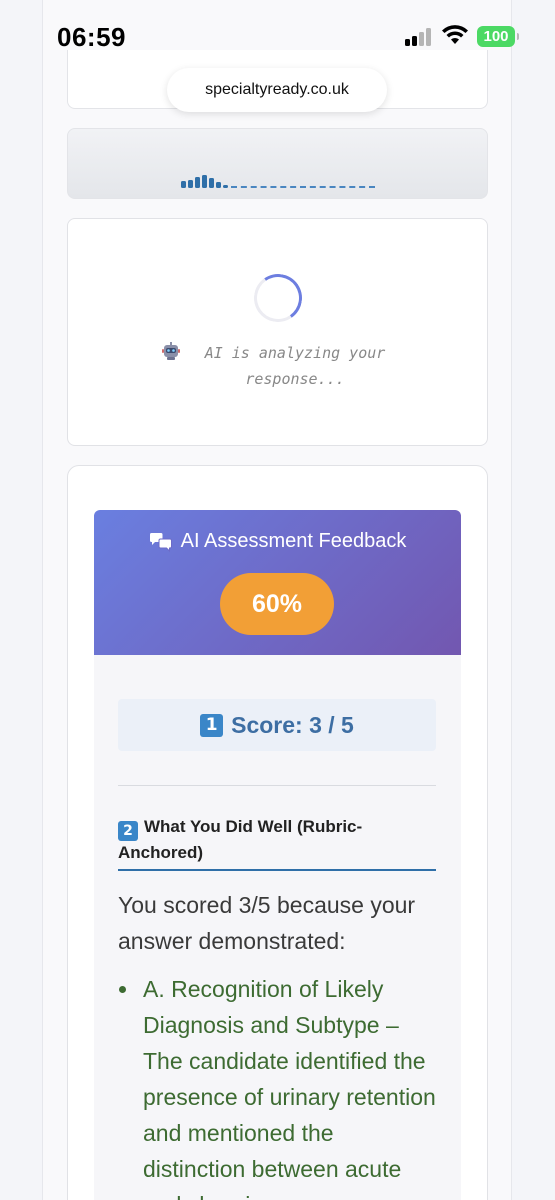 The image size is (555, 1200). Describe the element at coordinates (293, 541) in the screenshot. I see `feedback-title: AI Assessment Feedback` at that location.